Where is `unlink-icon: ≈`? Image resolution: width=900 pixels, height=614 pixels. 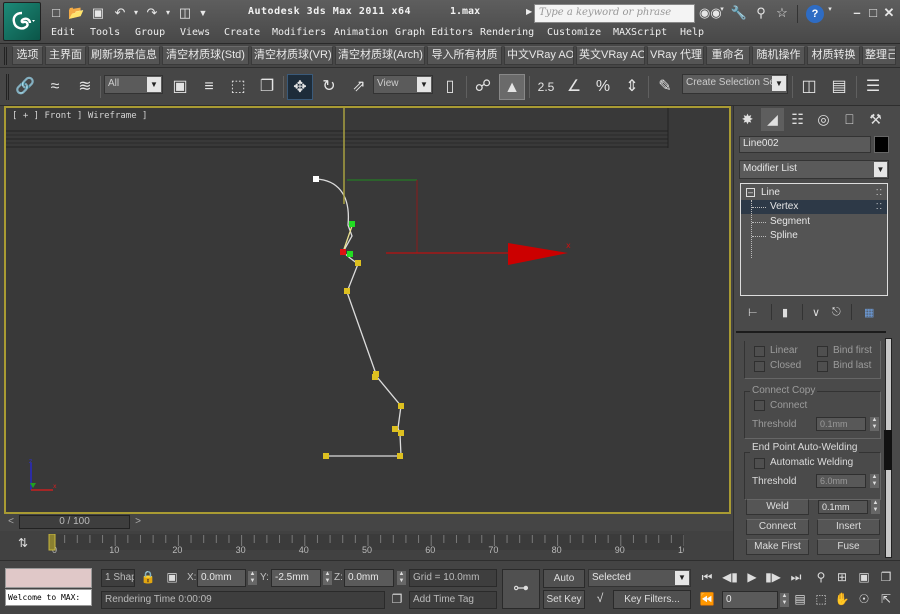 unlink-icon: ≈ is located at coordinates (55, 87).